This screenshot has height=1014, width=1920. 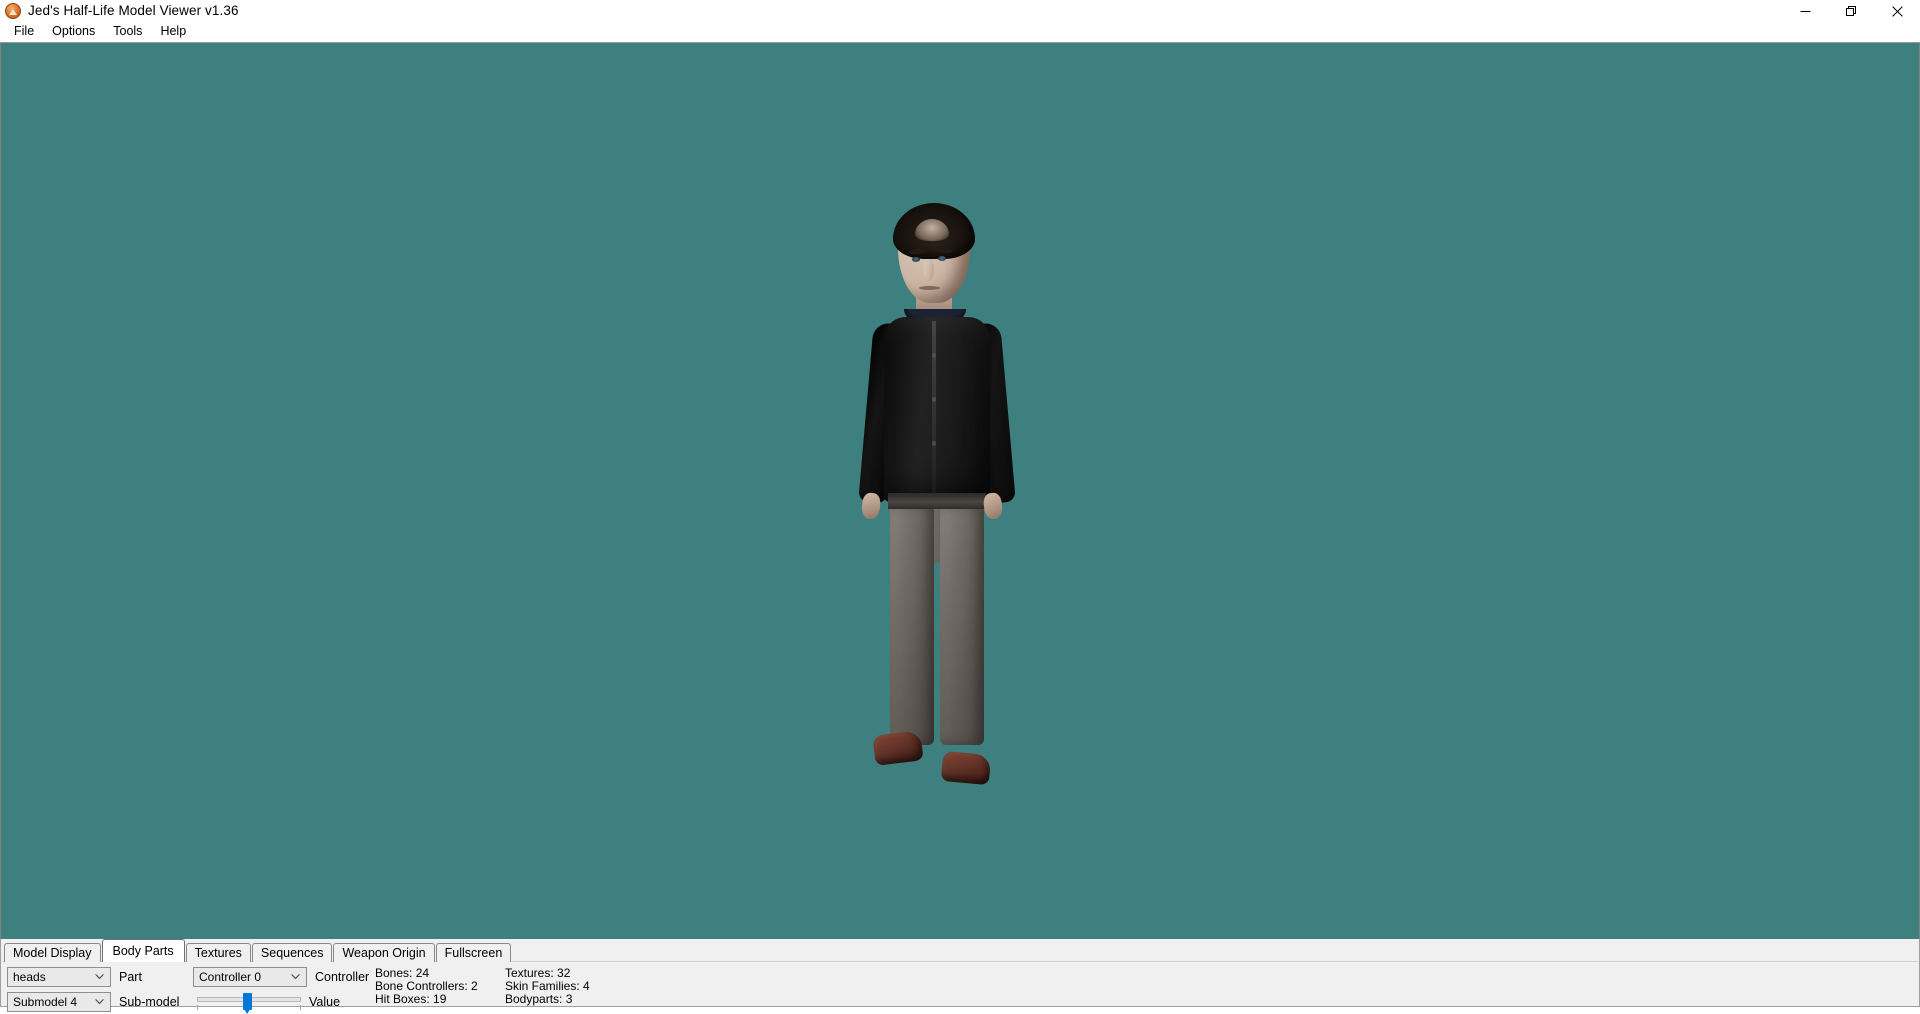 I want to click on tab-body-parts: Body Parts, so click(x=143, y=950).